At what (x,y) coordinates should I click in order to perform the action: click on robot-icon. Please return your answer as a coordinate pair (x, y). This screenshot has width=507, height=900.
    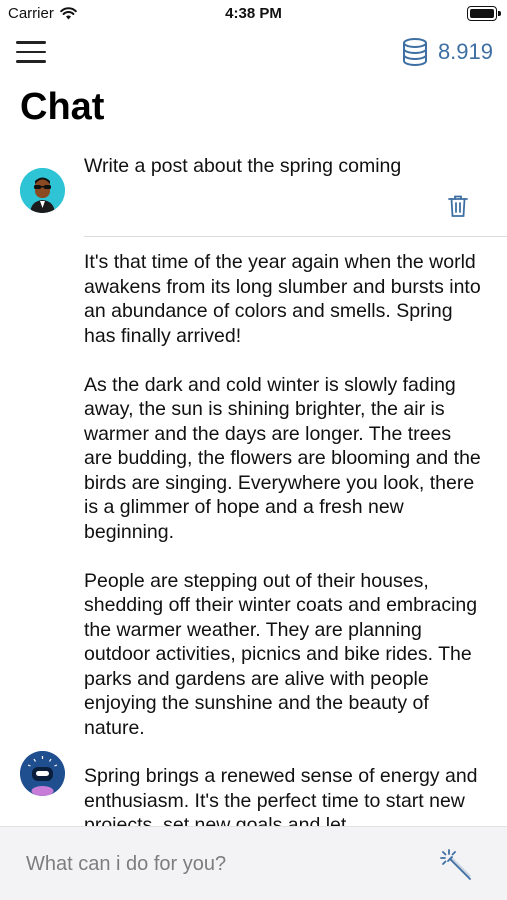
    Looking at the image, I should click on (42, 773).